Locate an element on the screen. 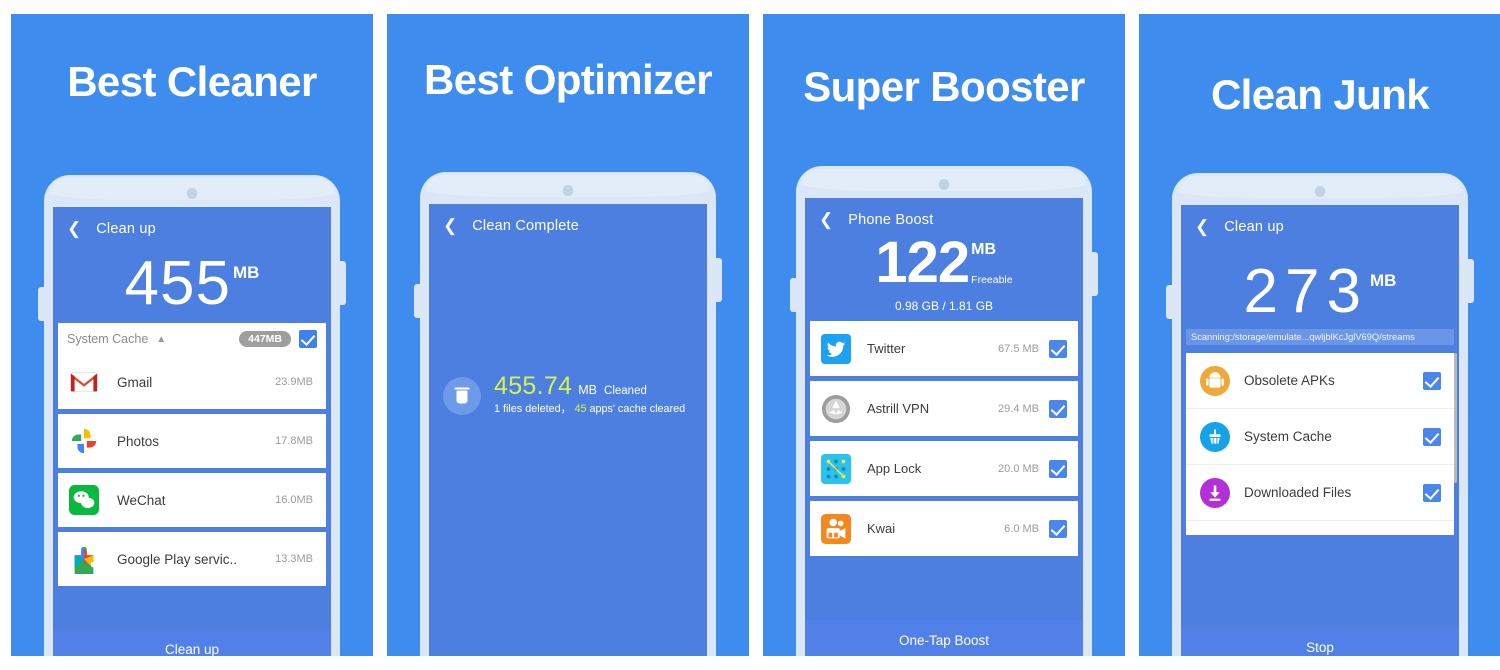 Image resolution: width=1500 pixels, height=670 pixels. list-item: Photos 17.8MB is located at coordinates (192, 441).